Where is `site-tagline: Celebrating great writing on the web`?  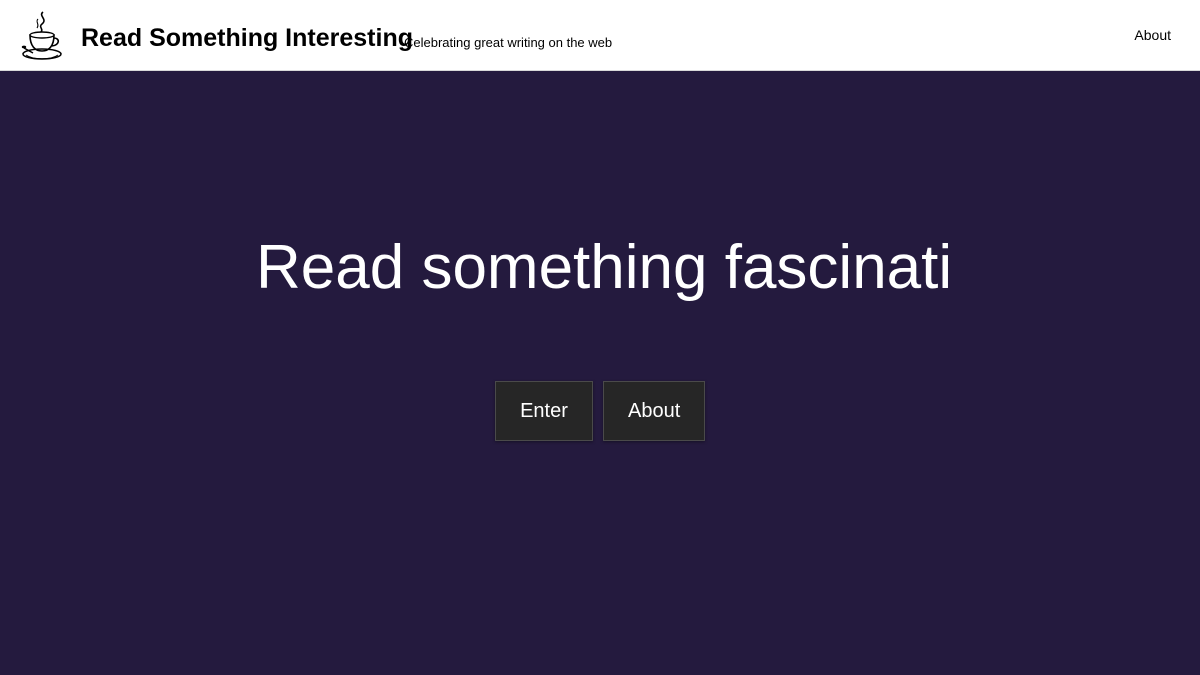
site-tagline: Celebrating great writing on the web is located at coordinates (508, 42).